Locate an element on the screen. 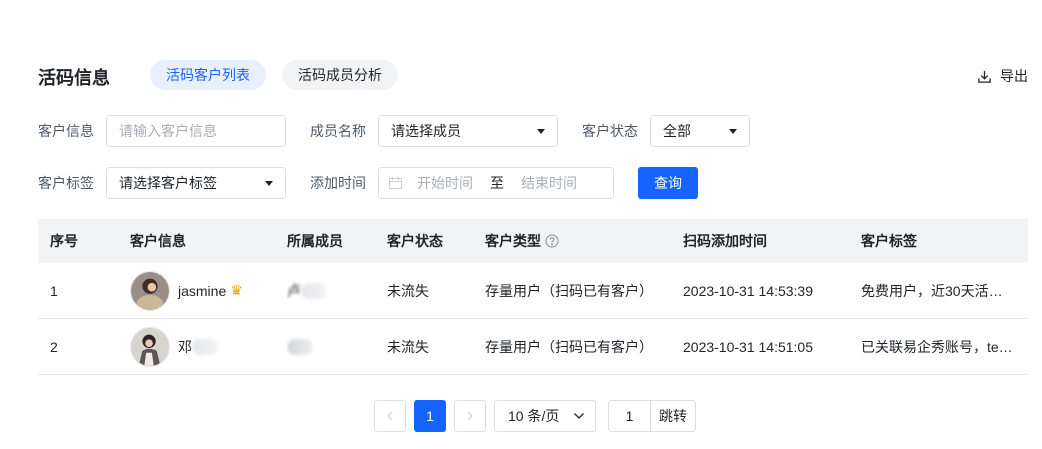  page-title: 活码信息 is located at coordinates (74, 78).